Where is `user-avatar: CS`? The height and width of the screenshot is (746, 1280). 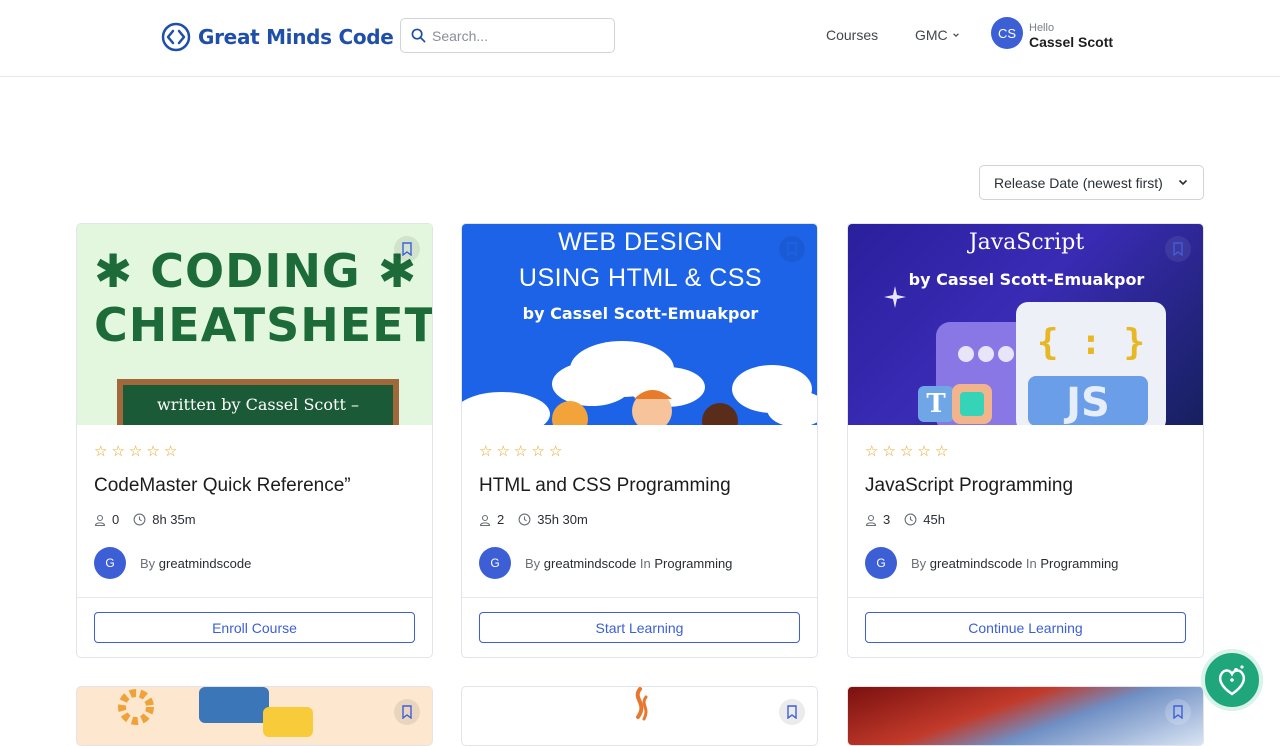
user-avatar: CS is located at coordinates (1007, 33).